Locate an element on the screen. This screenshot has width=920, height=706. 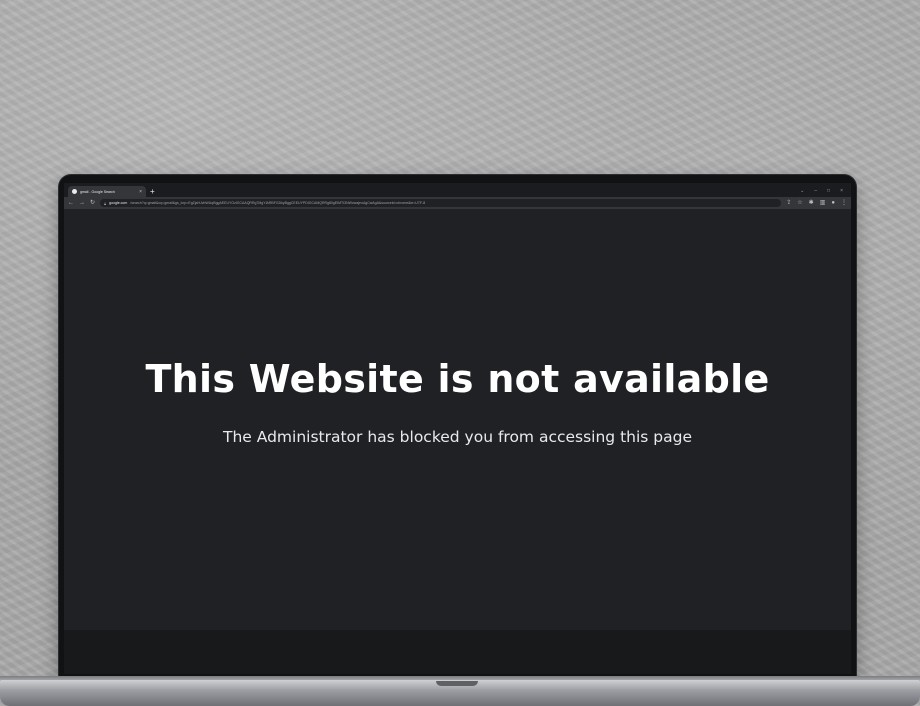
tab-search-chevron-icon: ⌄ is located at coordinates (802, 191).